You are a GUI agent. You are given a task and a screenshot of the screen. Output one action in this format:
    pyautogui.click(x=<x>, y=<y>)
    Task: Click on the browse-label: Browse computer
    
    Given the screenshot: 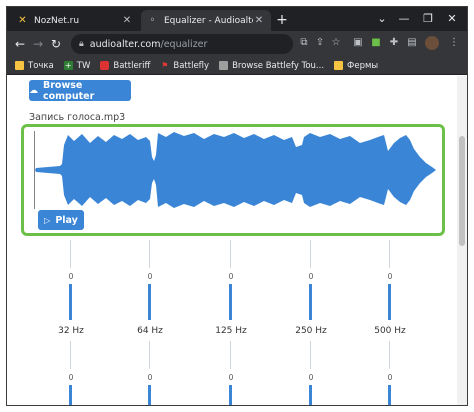 What is the action you would take?
    pyautogui.click(x=69, y=90)
    